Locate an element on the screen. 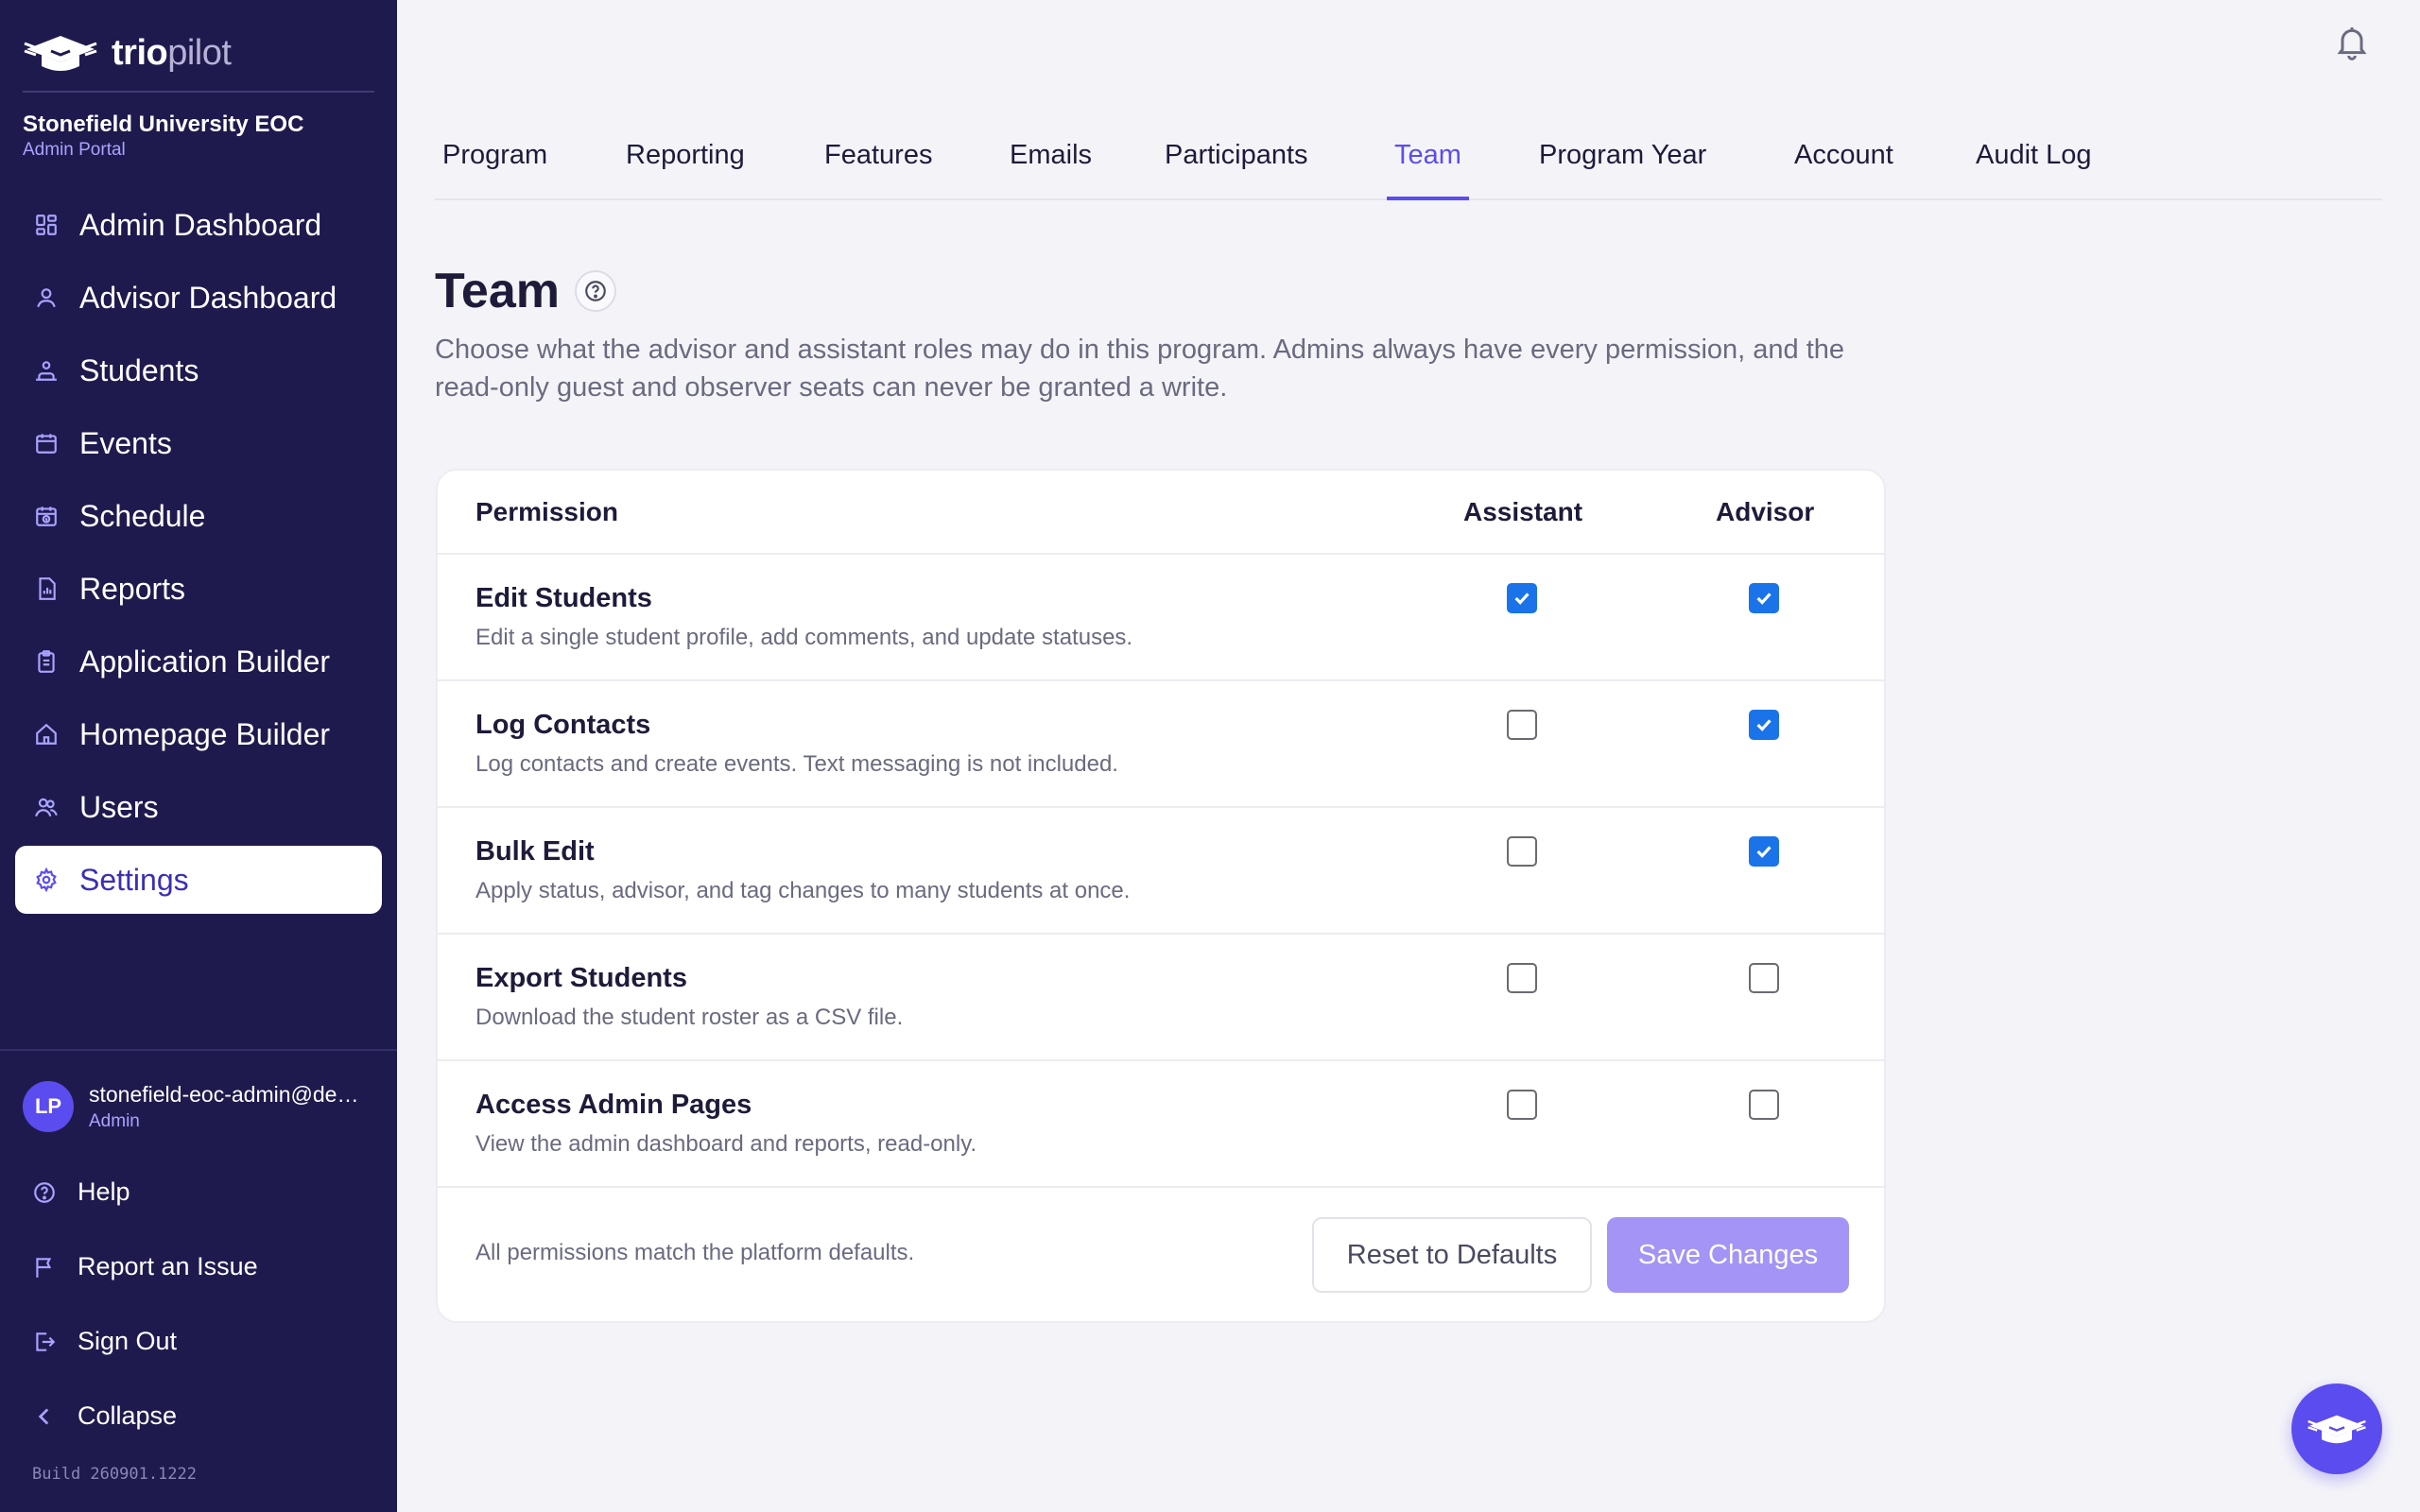  sidebar-item-reports: Reports is located at coordinates (198, 589).